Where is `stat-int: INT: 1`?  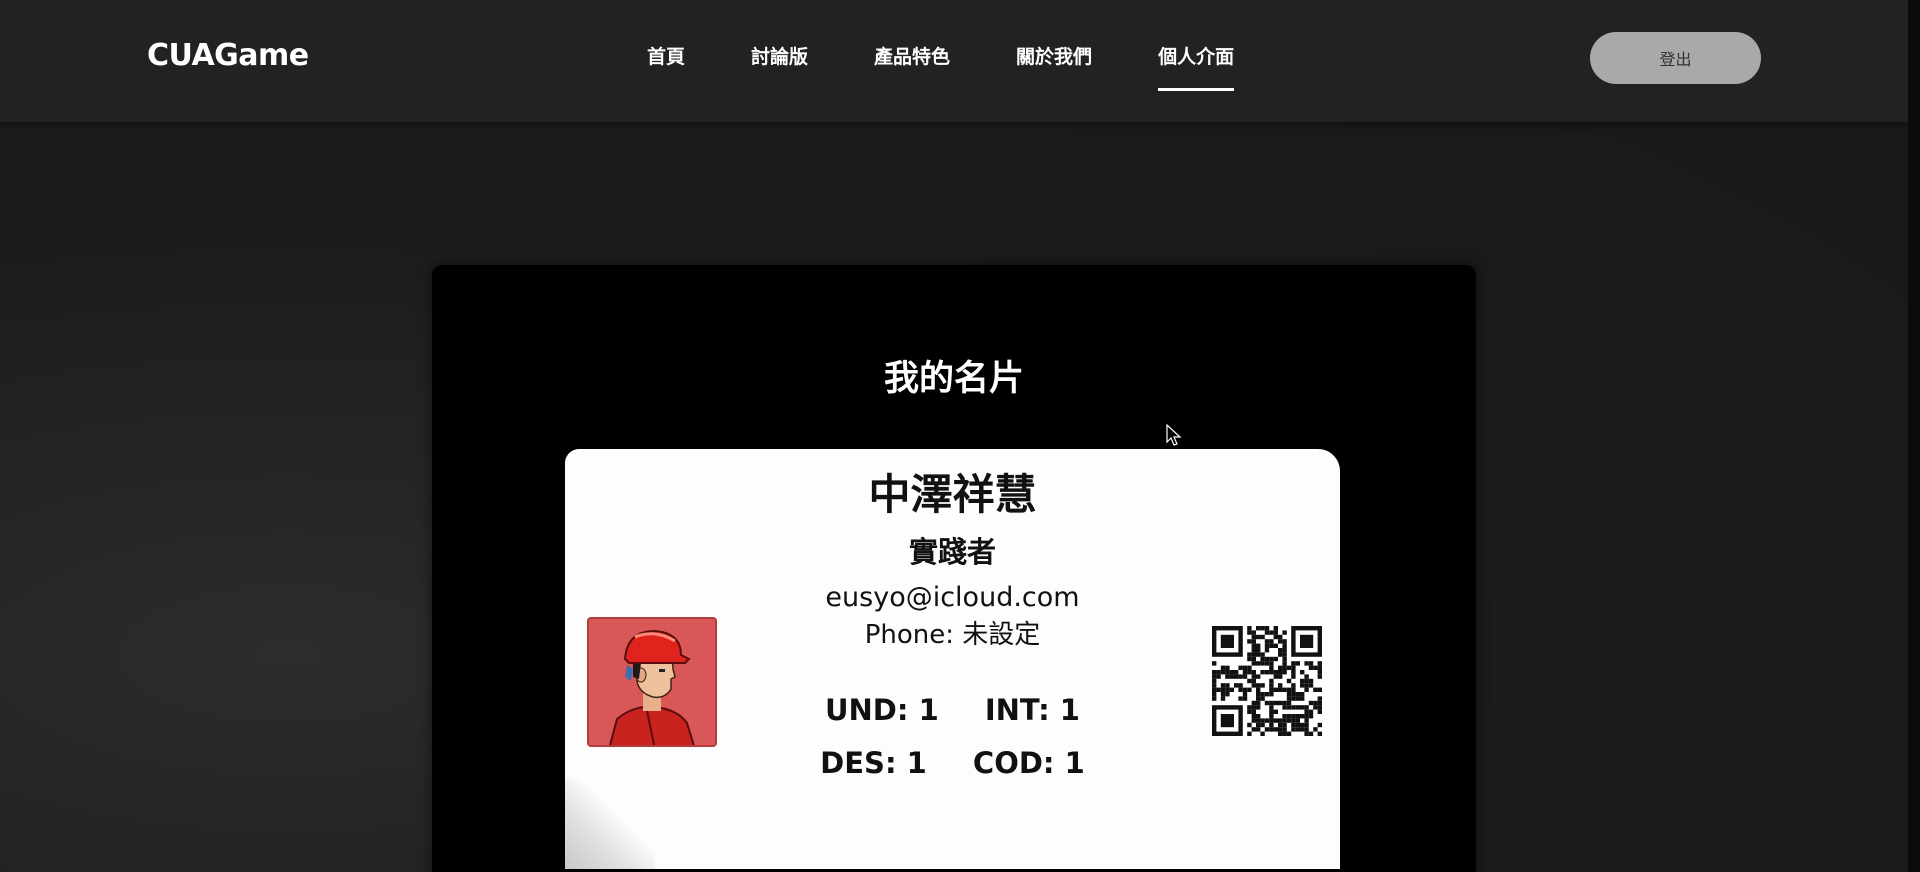
stat-int: INT: 1 is located at coordinates (1032, 710).